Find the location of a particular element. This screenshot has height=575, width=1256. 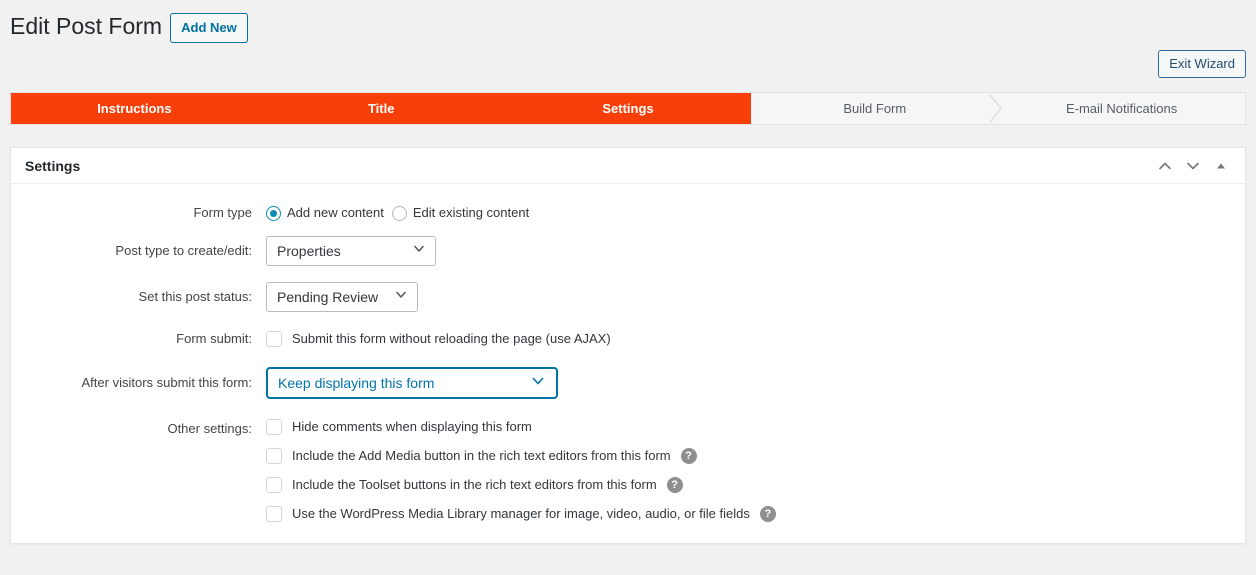

wizard-step-settings: Settings is located at coordinates (628, 108).